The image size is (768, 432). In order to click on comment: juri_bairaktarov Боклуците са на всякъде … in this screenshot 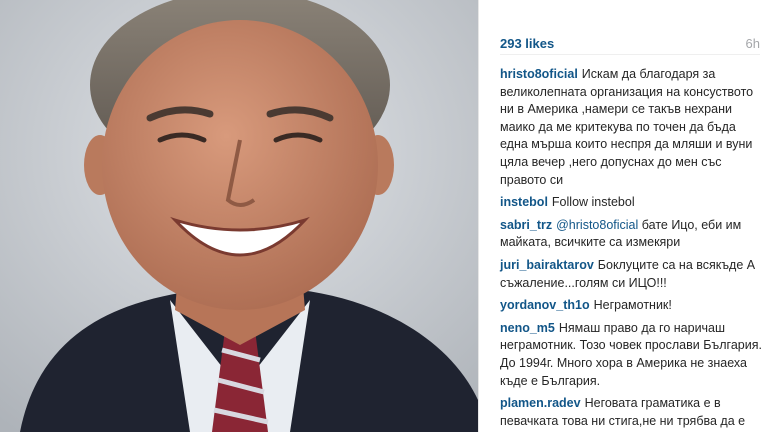, I will do `click(631, 274)`.